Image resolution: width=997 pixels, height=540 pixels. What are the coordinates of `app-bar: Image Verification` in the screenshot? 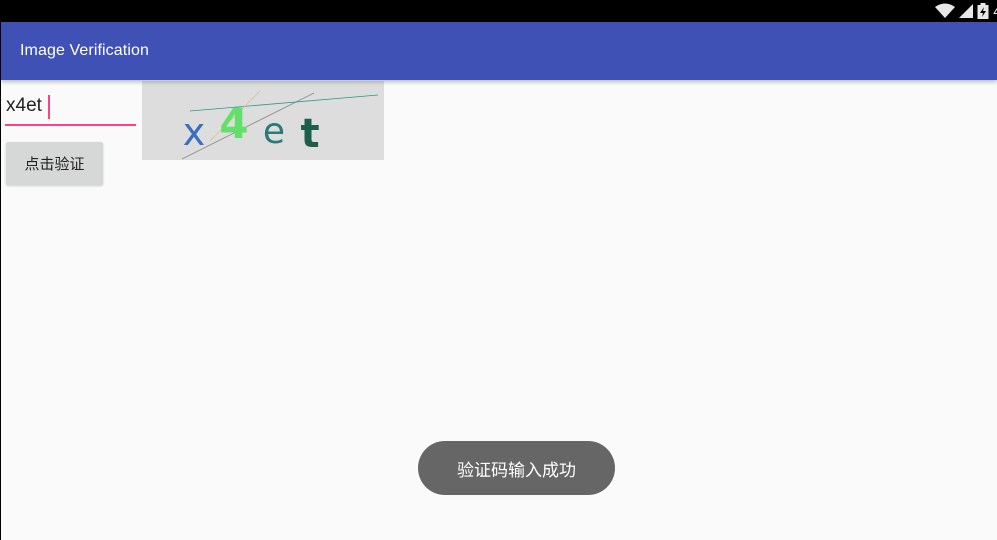 It's located at (499, 51).